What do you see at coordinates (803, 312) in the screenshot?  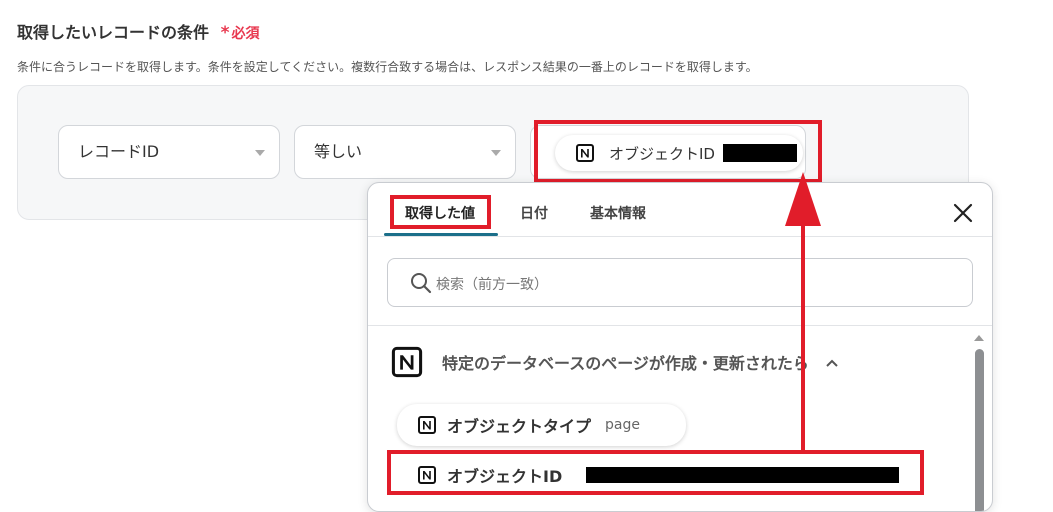 I see `annotation-arrow` at bounding box center [803, 312].